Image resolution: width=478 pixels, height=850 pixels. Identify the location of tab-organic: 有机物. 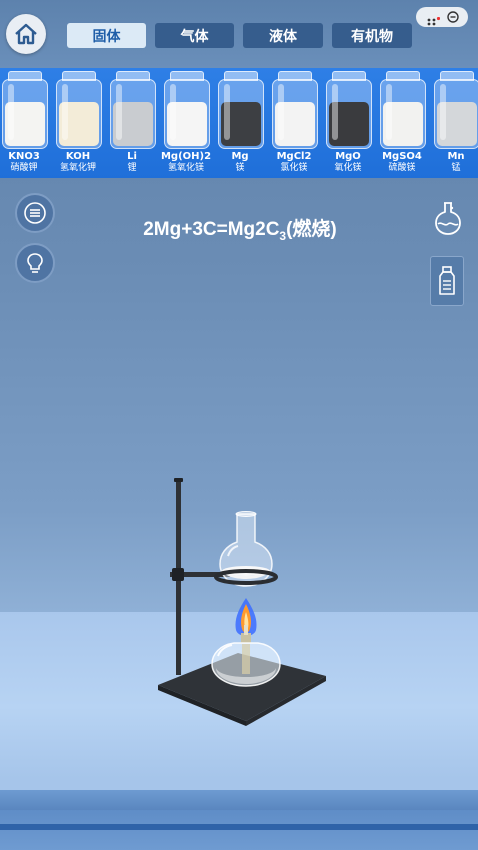
(372, 35).